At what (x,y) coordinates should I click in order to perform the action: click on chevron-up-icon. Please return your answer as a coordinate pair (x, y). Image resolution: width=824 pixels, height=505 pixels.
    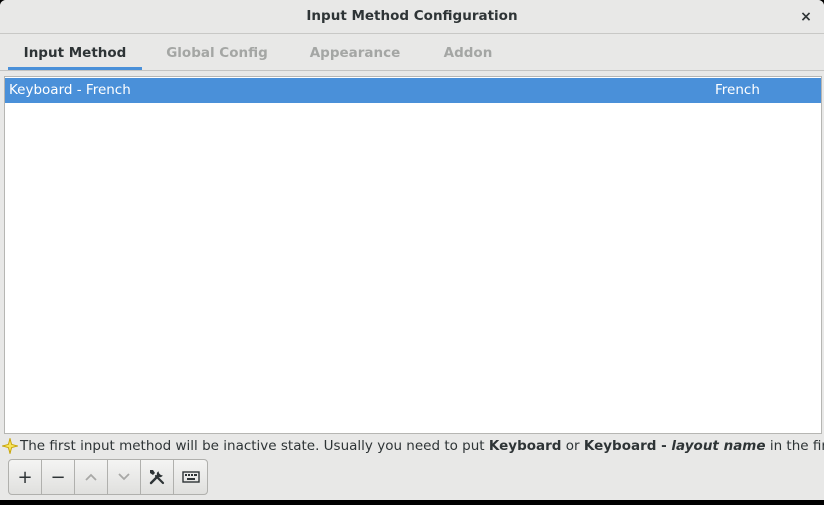
    Looking at the image, I should click on (91, 477).